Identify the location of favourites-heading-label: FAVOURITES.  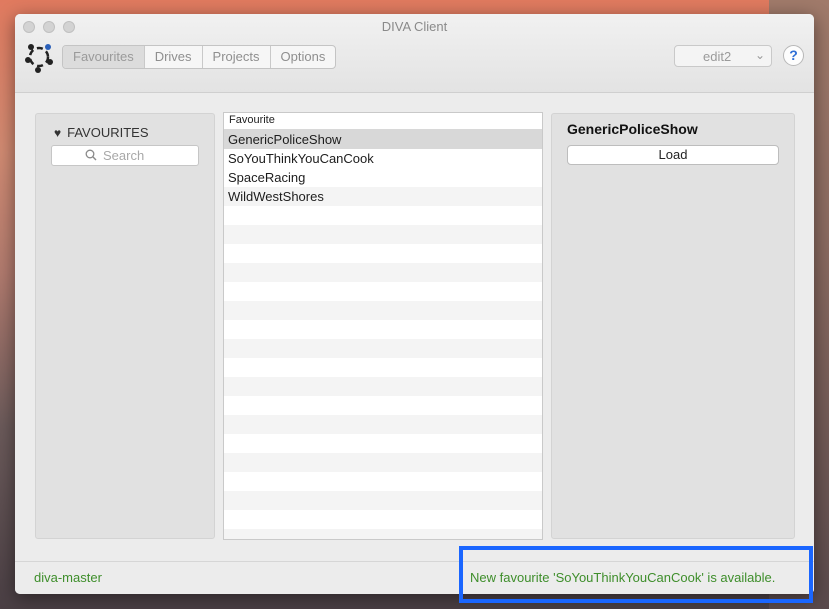
(108, 132).